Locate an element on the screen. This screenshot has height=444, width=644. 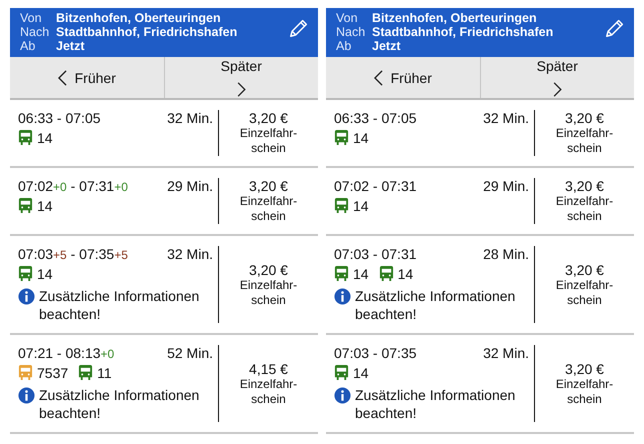
line-number: 7537 is located at coordinates (52, 372).